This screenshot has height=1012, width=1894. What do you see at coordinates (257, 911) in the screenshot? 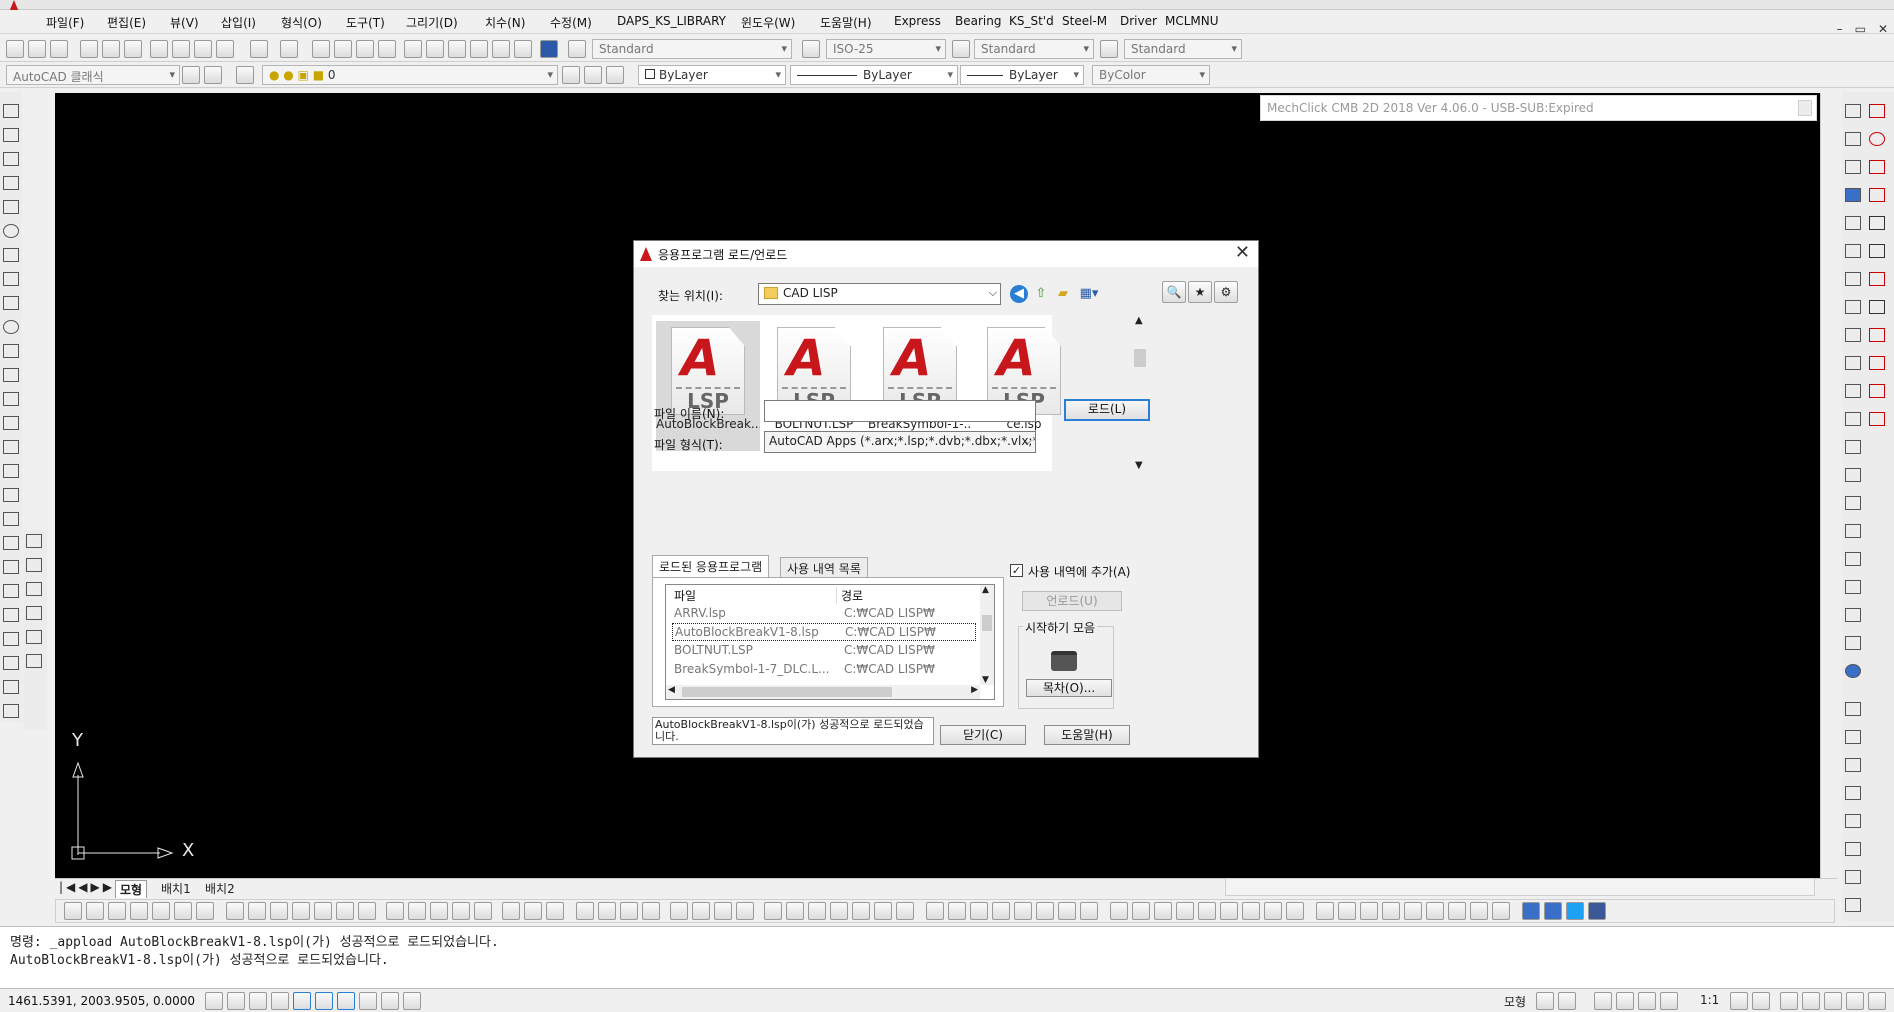
I see `bottom-tool-9-icon` at bounding box center [257, 911].